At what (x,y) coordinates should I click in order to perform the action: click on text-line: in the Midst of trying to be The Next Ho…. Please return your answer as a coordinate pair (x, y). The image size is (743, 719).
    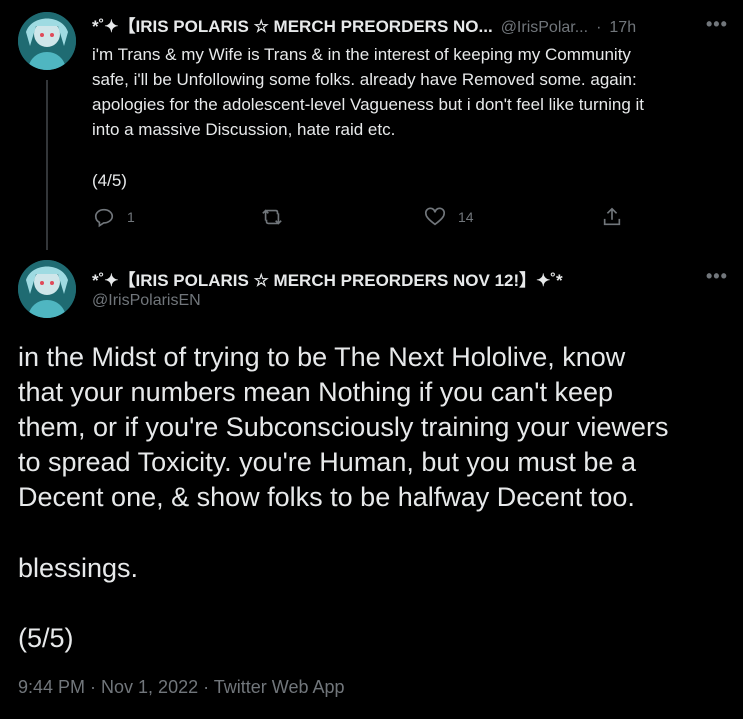
    Looking at the image, I should click on (322, 357).